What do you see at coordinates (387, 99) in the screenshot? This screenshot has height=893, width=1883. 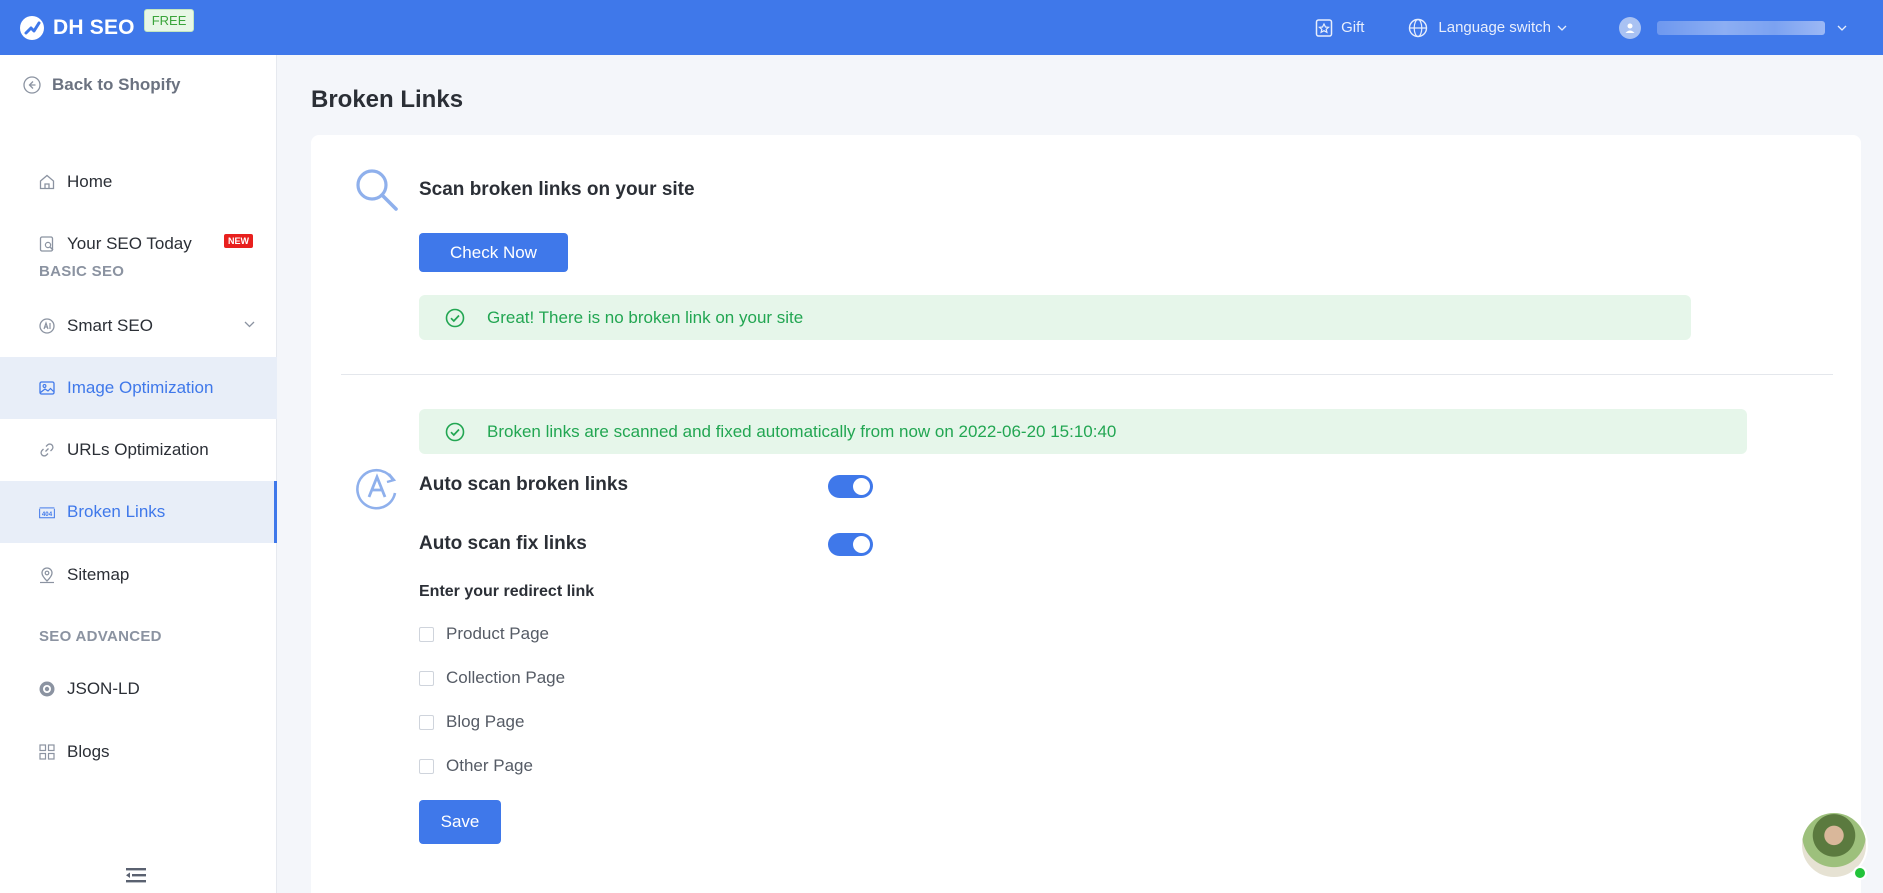 I see `page-title: Broken Links` at bounding box center [387, 99].